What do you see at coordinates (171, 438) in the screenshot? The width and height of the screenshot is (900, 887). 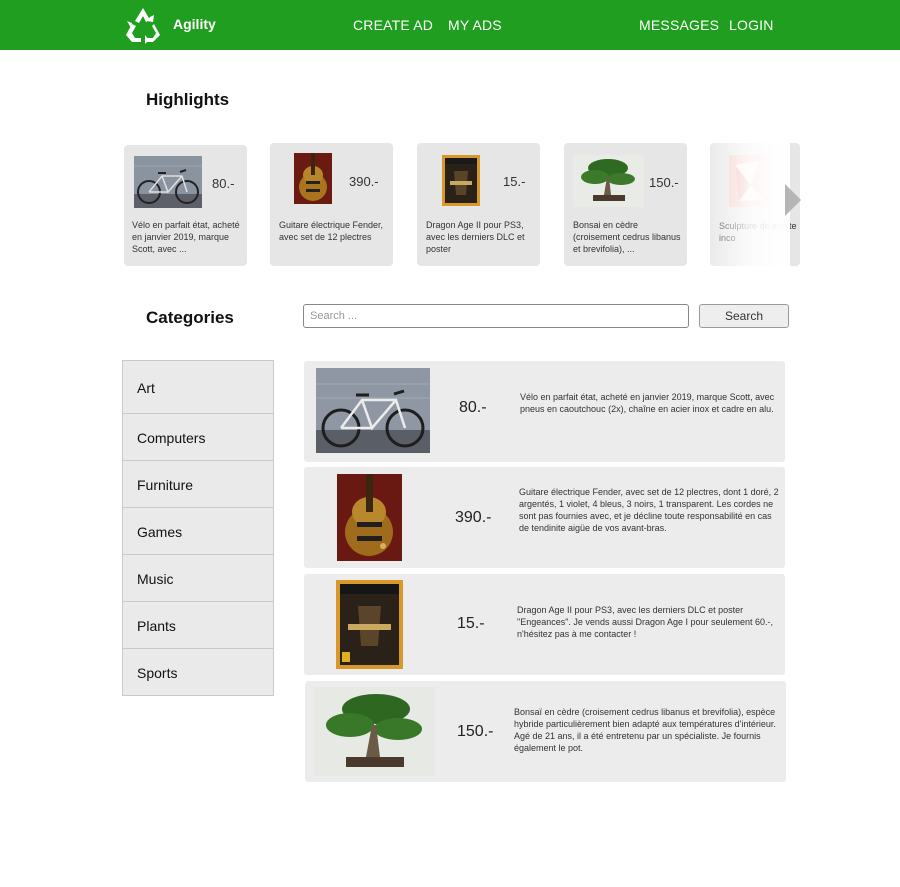 I see `category-label: Computers` at bounding box center [171, 438].